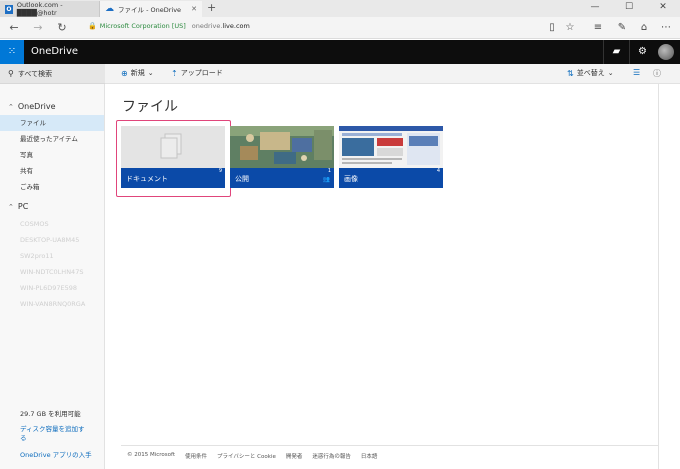 Image resolution: width=680 pixels, height=469 pixels. Describe the element at coordinates (150, 107) in the screenshot. I see `page-title: ファイル` at that location.